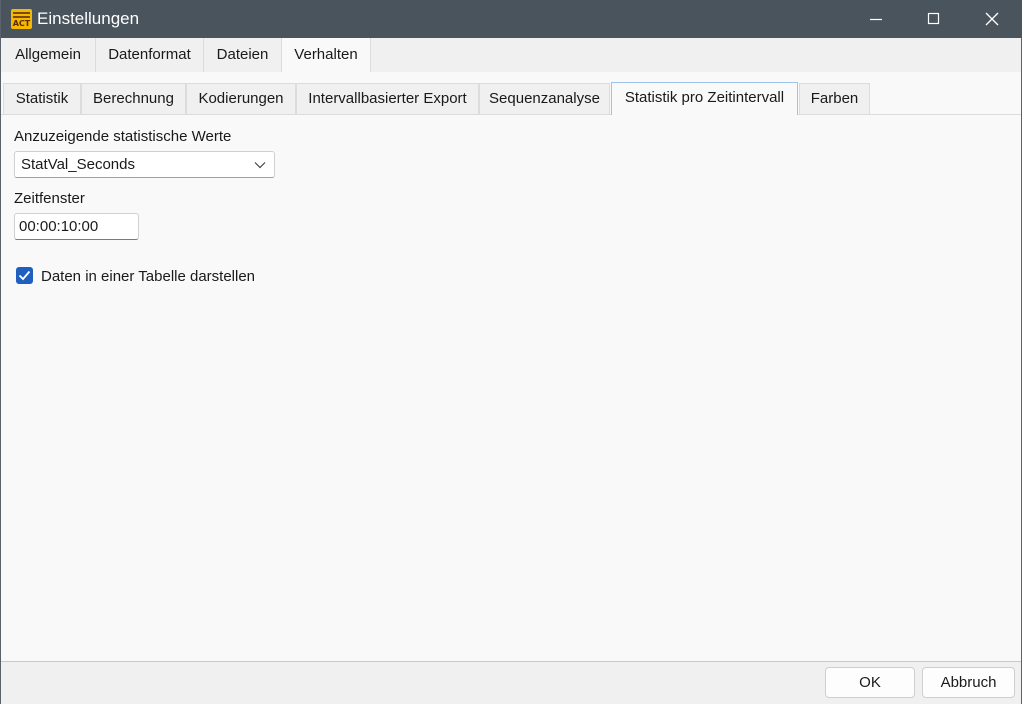 The image size is (1022, 704). What do you see at coordinates (49, 198) in the screenshot?
I see `time-window-label: Zeitfenster` at bounding box center [49, 198].